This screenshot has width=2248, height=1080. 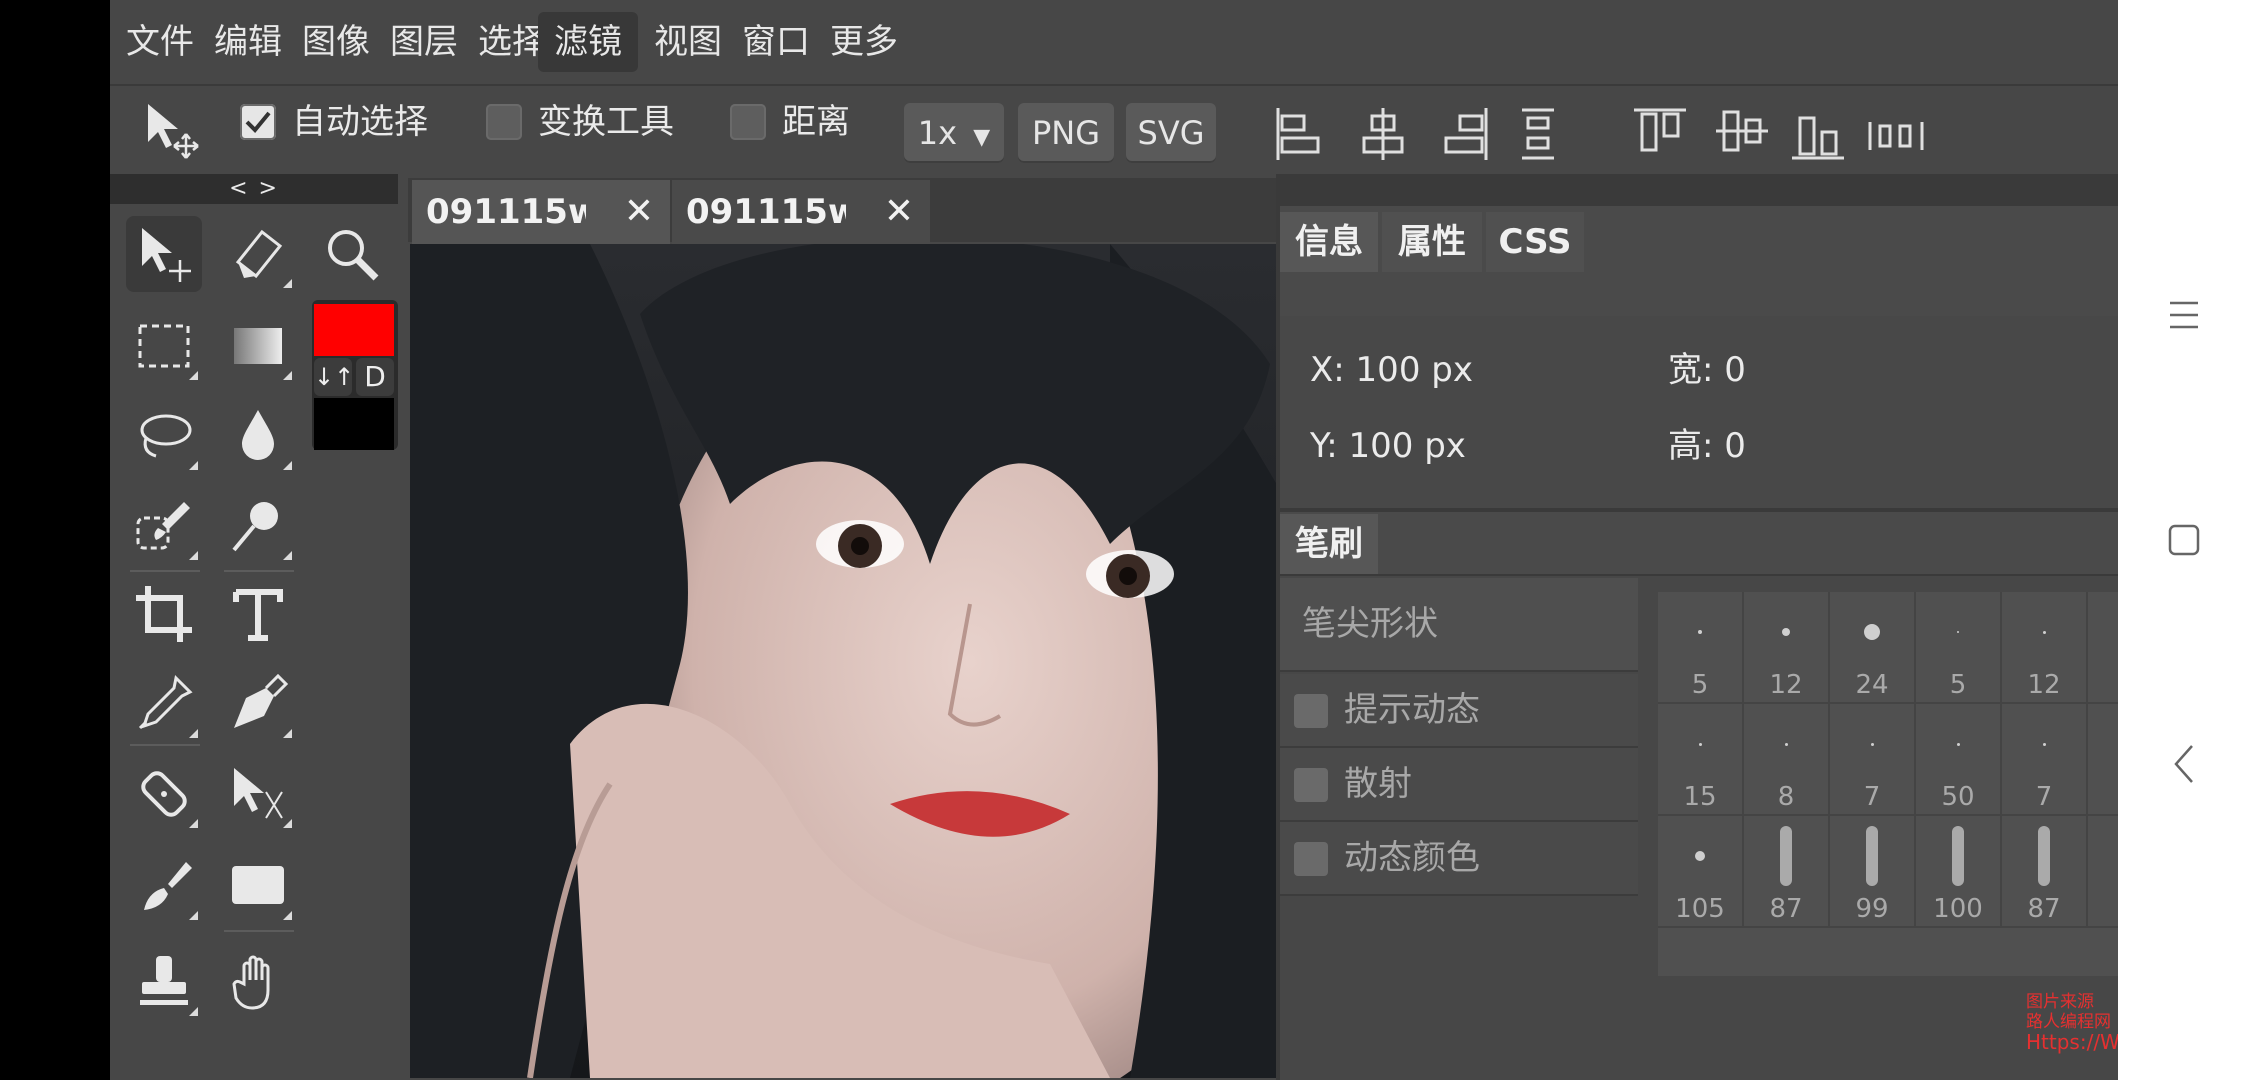 What do you see at coordinates (1171, 133) in the screenshot?
I see `export-svg-button: SVG` at bounding box center [1171, 133].